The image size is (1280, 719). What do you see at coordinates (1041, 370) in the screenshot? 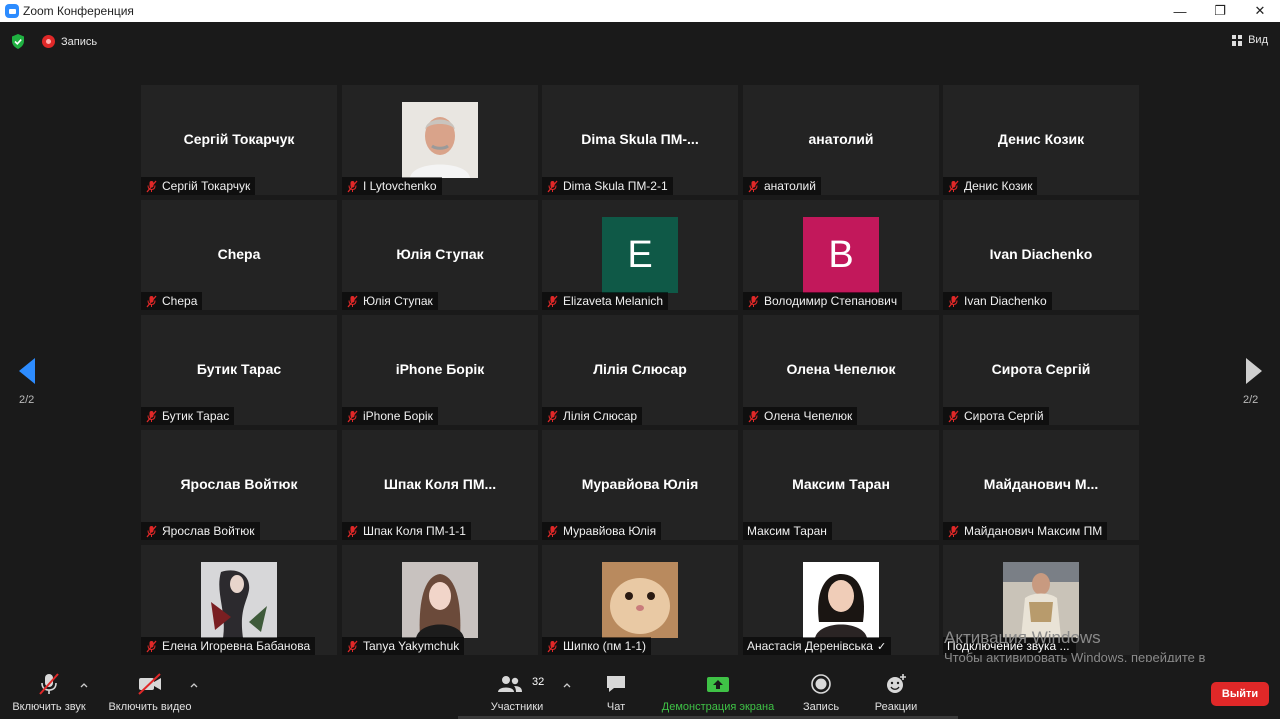
I see `participant-tile: Сирота Сергій Сирота Сергій` at bounding box center [1041, 370].